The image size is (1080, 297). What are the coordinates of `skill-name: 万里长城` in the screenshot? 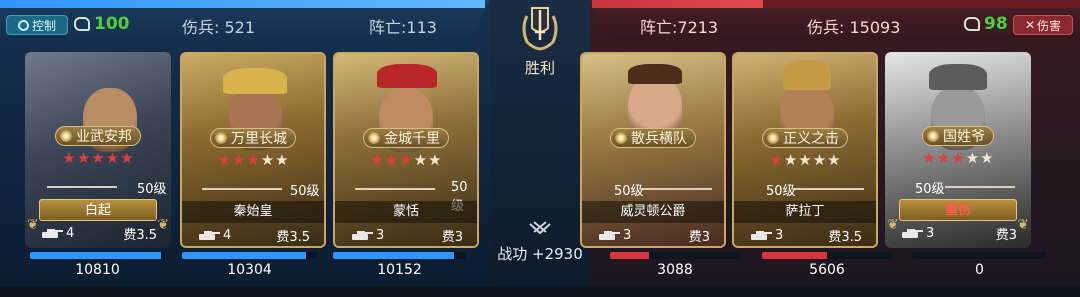 It's located at (259, 139).